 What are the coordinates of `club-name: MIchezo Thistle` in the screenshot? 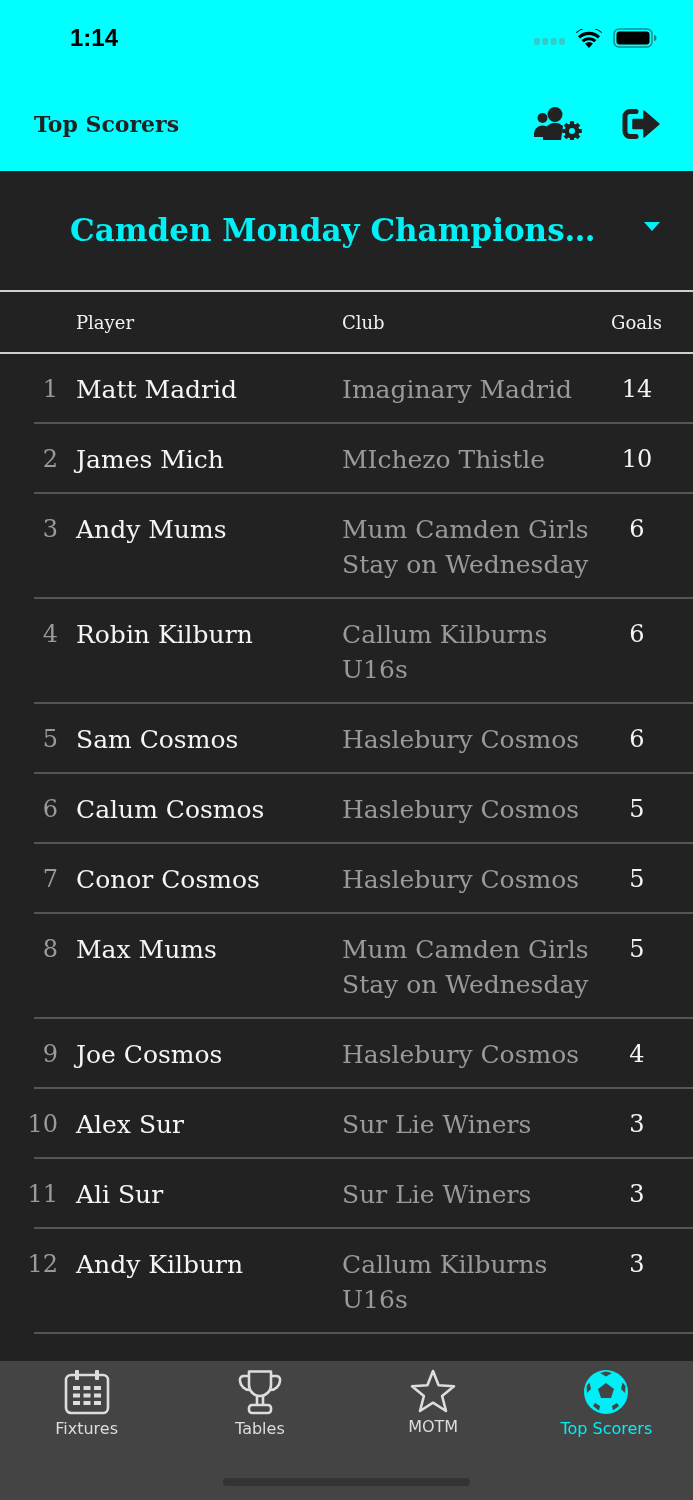 It's located at (443, 460).